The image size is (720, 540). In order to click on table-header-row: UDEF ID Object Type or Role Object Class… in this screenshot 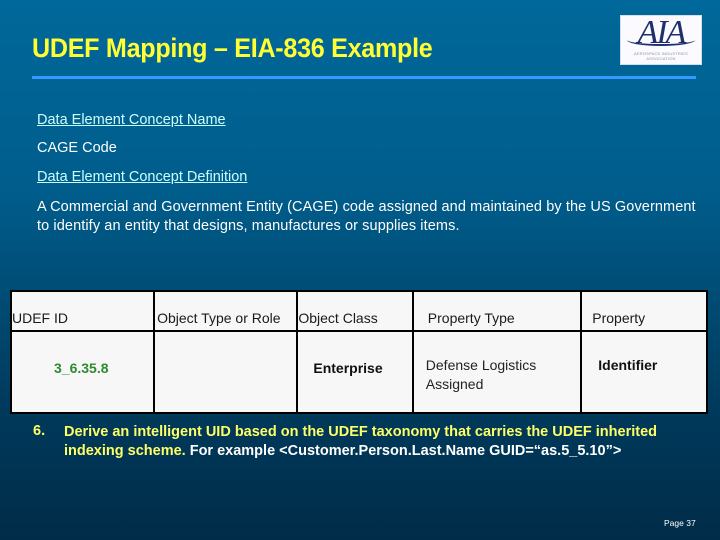, I will do `click(358, 311)`.